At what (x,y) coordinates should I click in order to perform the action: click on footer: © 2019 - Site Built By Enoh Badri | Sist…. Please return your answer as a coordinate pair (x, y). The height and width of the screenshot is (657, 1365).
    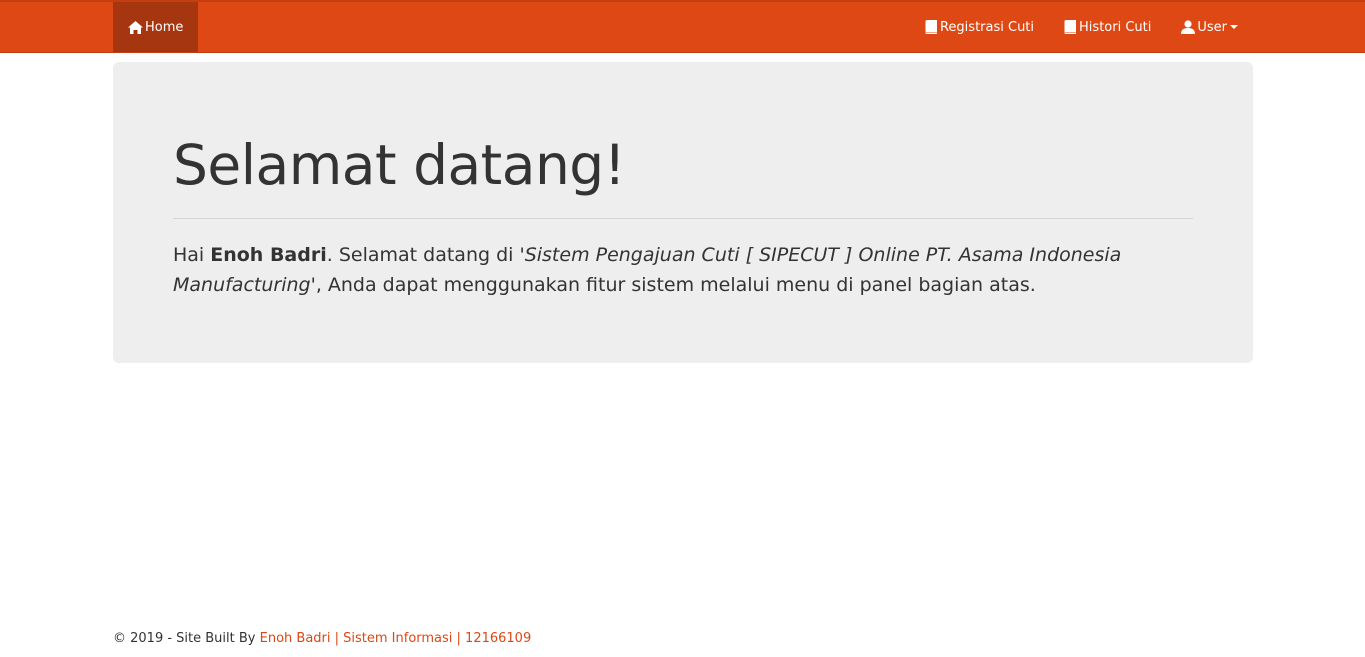
    Looking at the image, I should click on (322, 639).